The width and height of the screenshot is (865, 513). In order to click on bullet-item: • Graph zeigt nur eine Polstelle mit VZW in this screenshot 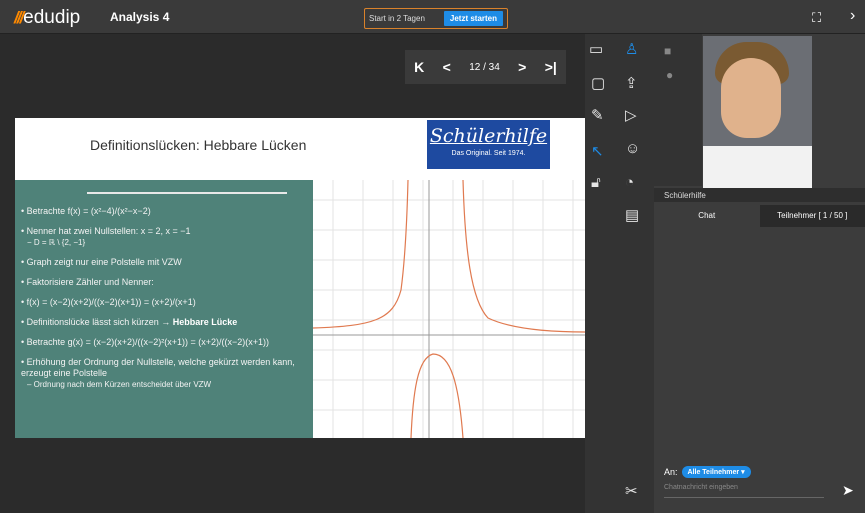, I will do `click(101, 262)`.